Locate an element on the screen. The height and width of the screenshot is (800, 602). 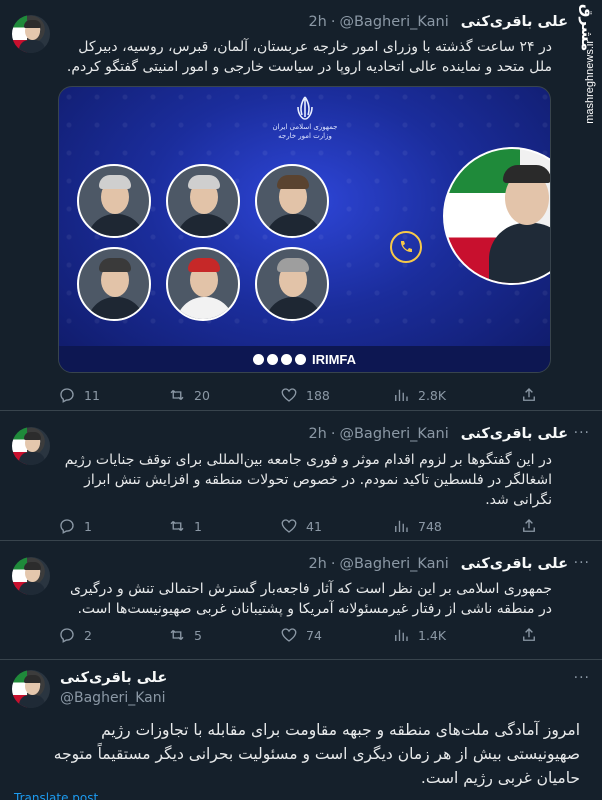
portrait-guterres is located at coordinates (114, 201).